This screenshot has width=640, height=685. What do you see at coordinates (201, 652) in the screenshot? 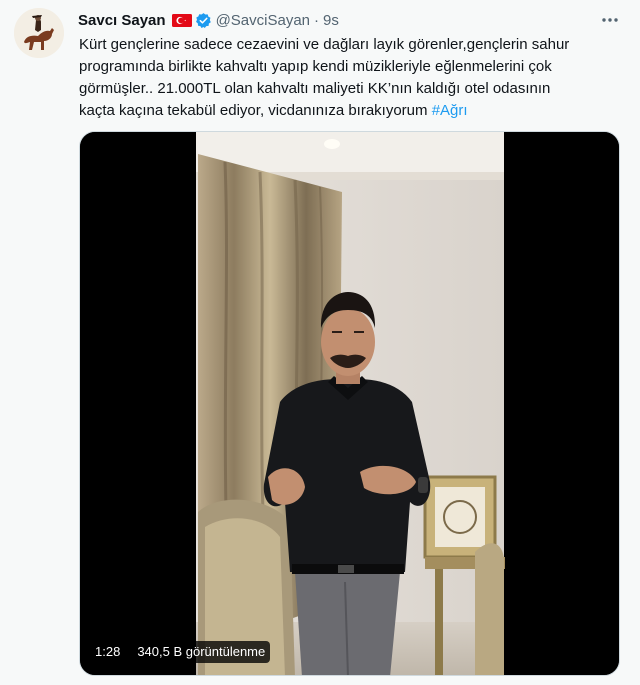
I see `video-view-count: 340,5 B görüntülenme` at bounding box center [201, 652].